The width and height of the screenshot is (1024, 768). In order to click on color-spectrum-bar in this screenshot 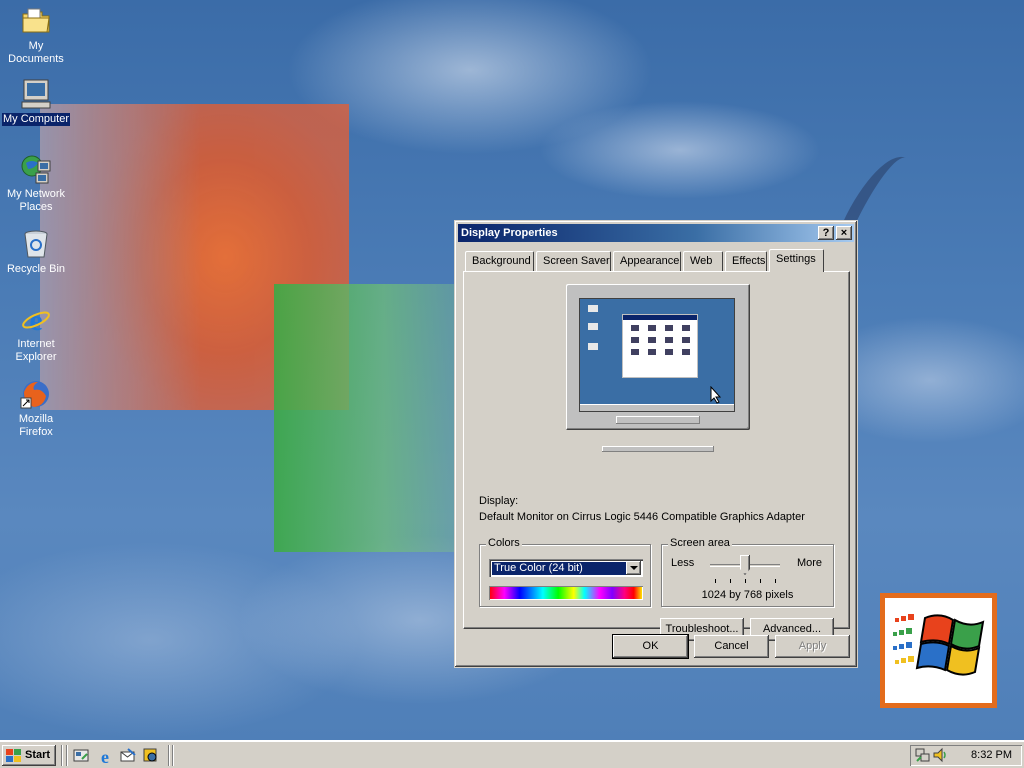, I will do `click(566, 593)`.